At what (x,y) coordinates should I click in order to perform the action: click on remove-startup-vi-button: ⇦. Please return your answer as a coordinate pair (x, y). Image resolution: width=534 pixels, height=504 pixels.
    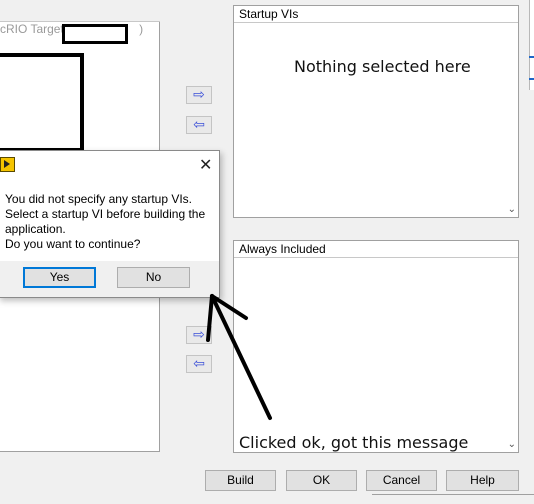
    Looking at the image, I should click on (199, 125).